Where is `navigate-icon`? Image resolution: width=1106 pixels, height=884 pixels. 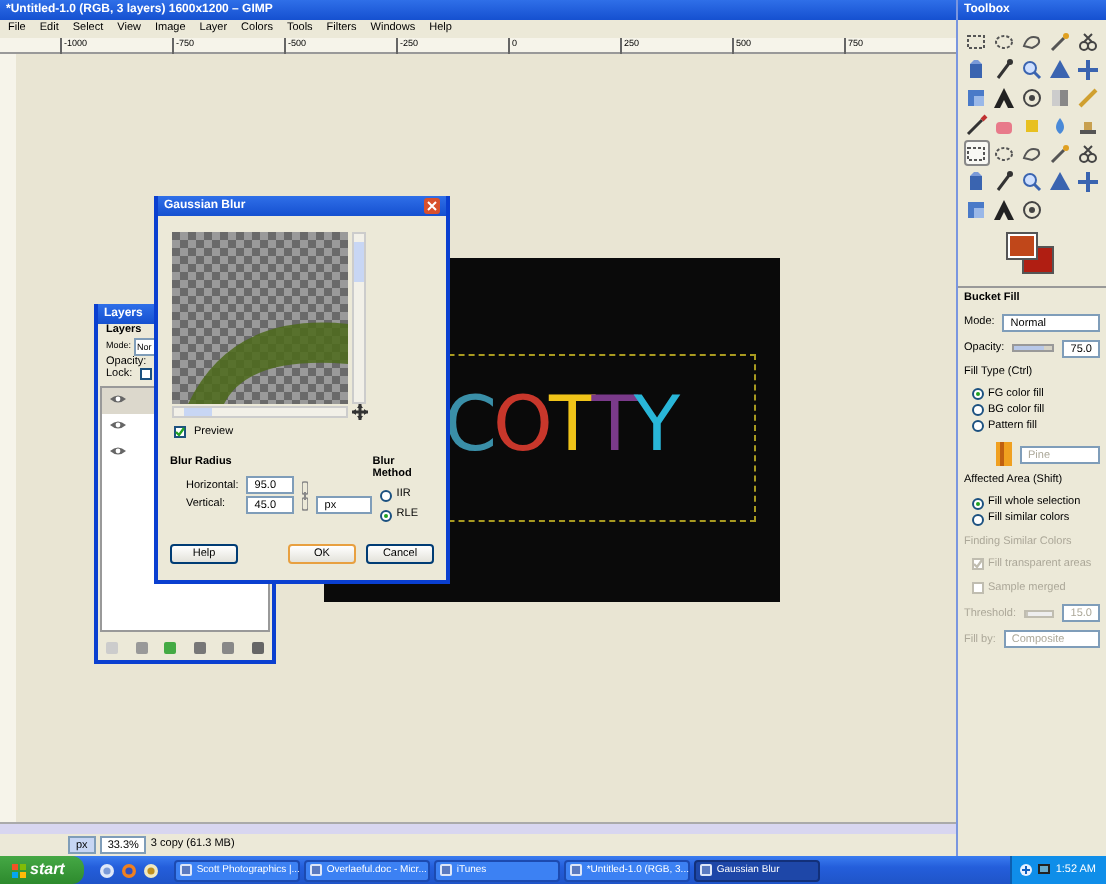 navigate-icon is located at coordinates (360, 412).